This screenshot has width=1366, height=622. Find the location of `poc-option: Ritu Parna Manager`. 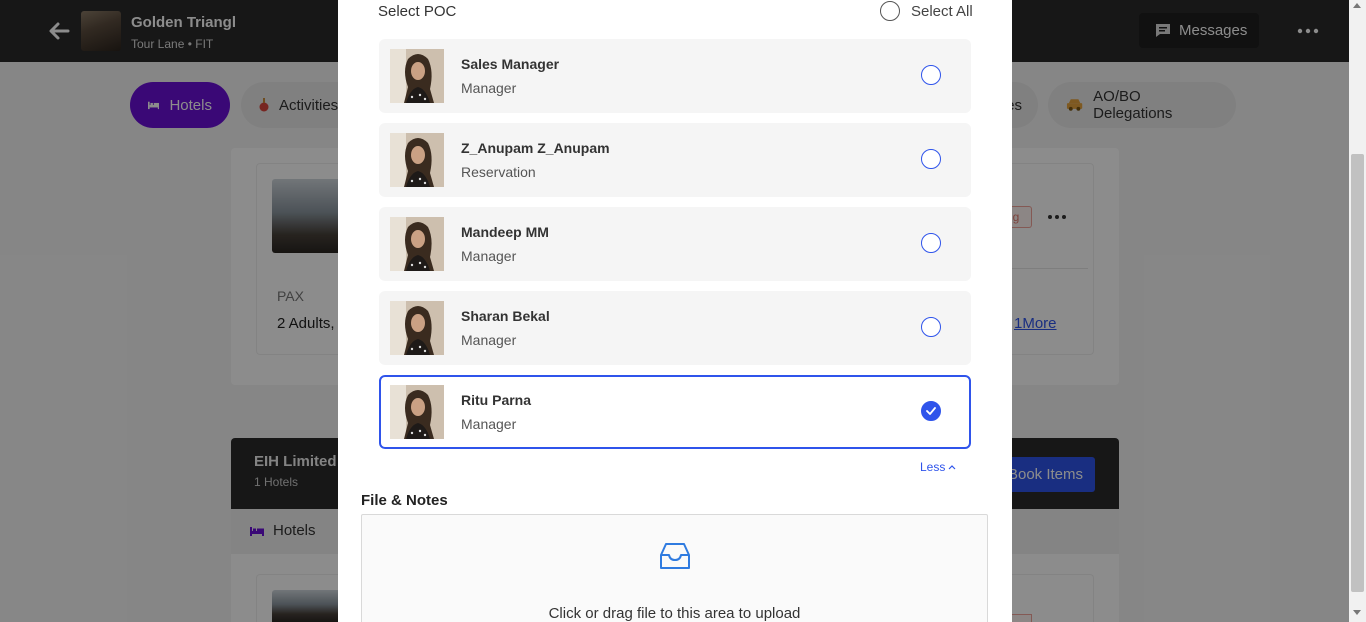

poc-option: Ritu Parna Manager is located at coordinates (675, 412).